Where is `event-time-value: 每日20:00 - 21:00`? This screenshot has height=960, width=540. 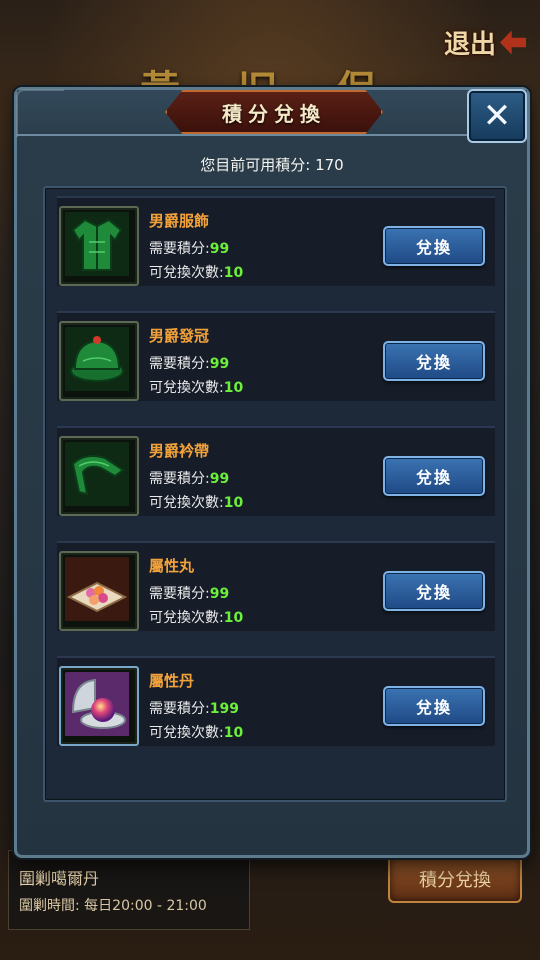
event-time-value: 每日20:00 - 21:00 is located at coordinates (145, 906).